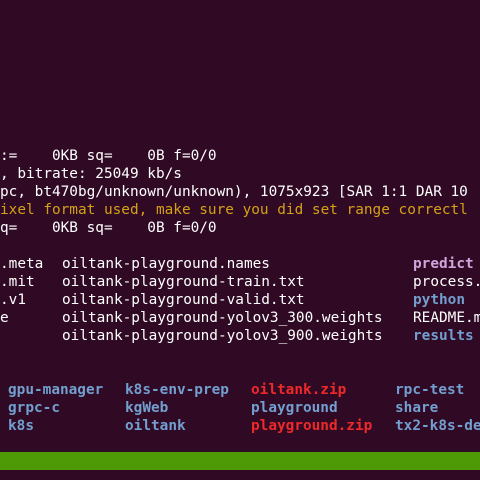 This screenshot has width=480, height=480. I want to click on log-line: q= 0KB sq= 0B f=0/0, so click(108, 228).